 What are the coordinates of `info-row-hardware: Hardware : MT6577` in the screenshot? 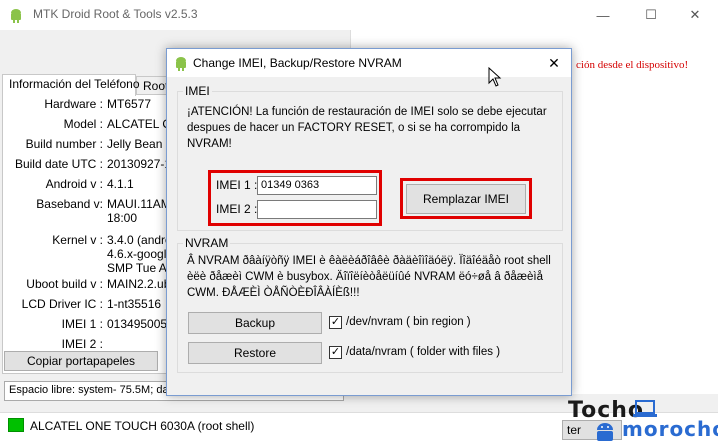 It's located at (98, 104).